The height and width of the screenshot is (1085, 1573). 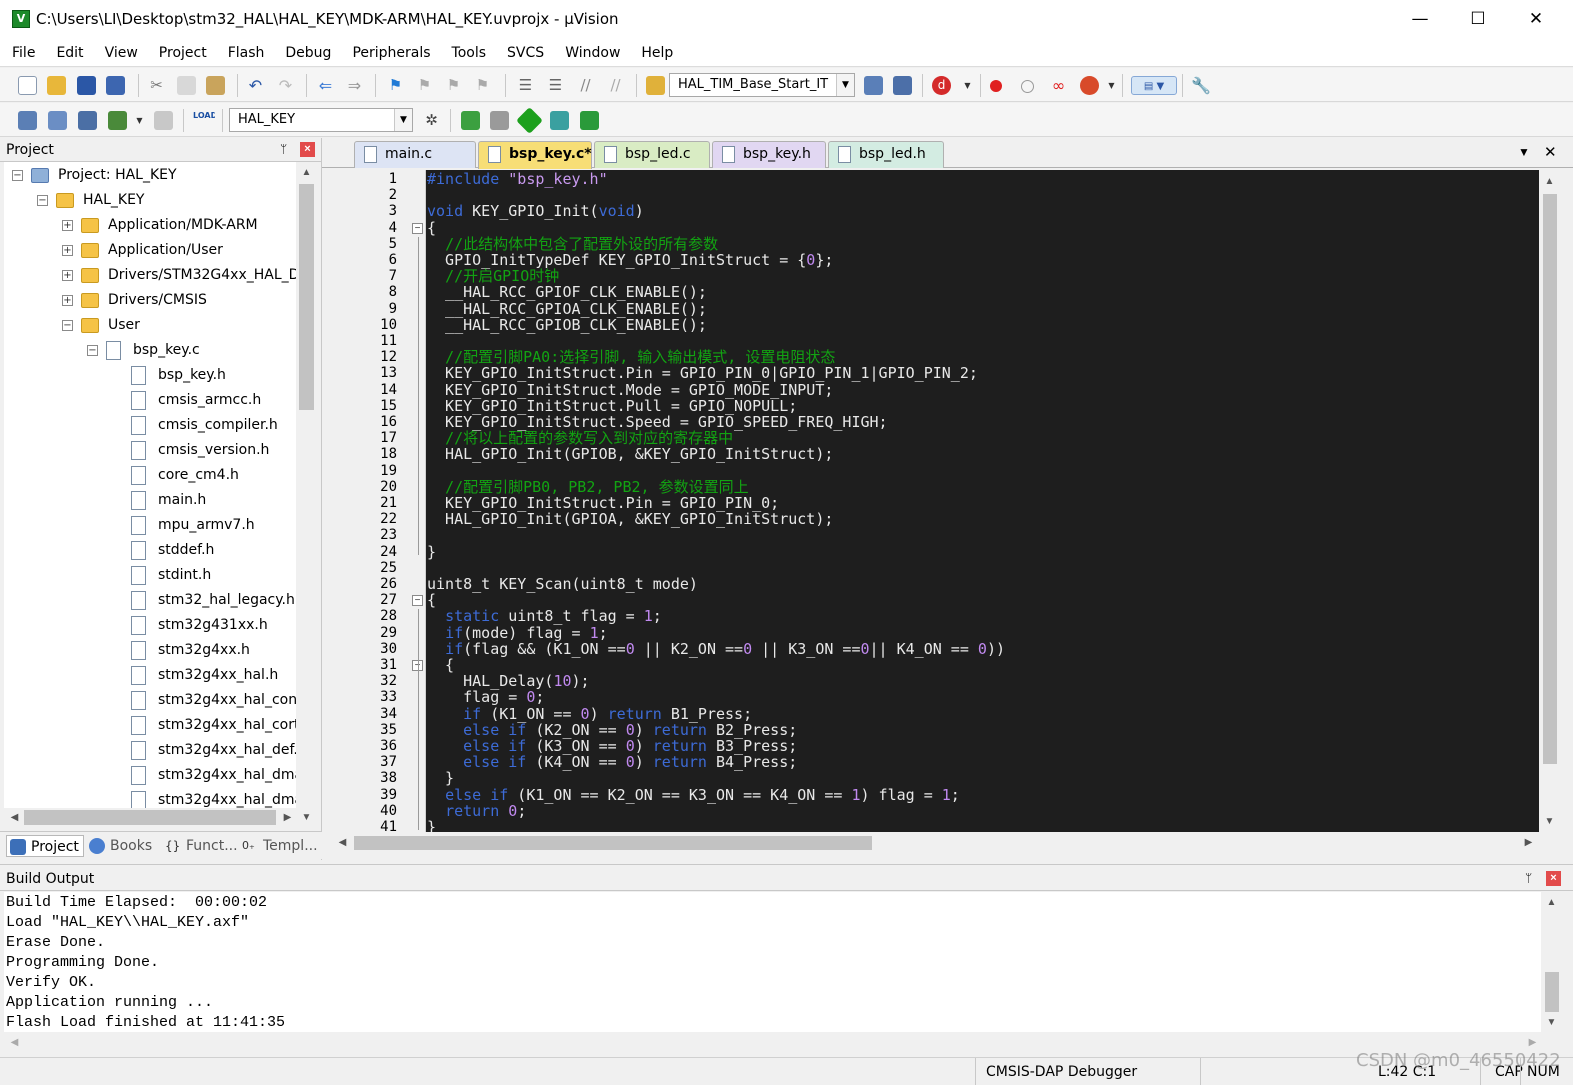 I want to click on breakpoint-all-icon, so click(x=1089, y=85).